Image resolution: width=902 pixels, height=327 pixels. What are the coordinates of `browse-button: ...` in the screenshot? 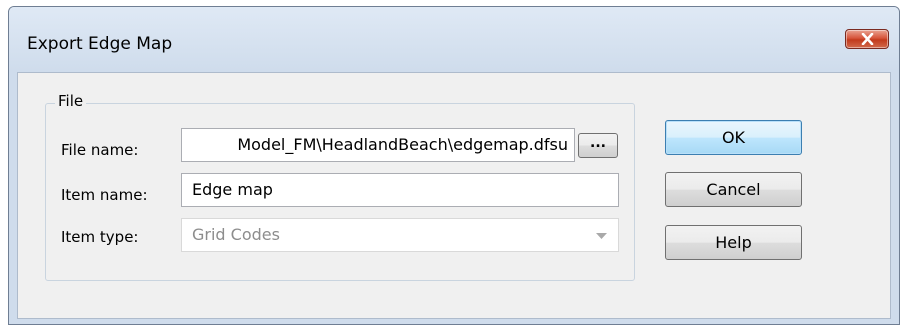 It's located at (598, 145).